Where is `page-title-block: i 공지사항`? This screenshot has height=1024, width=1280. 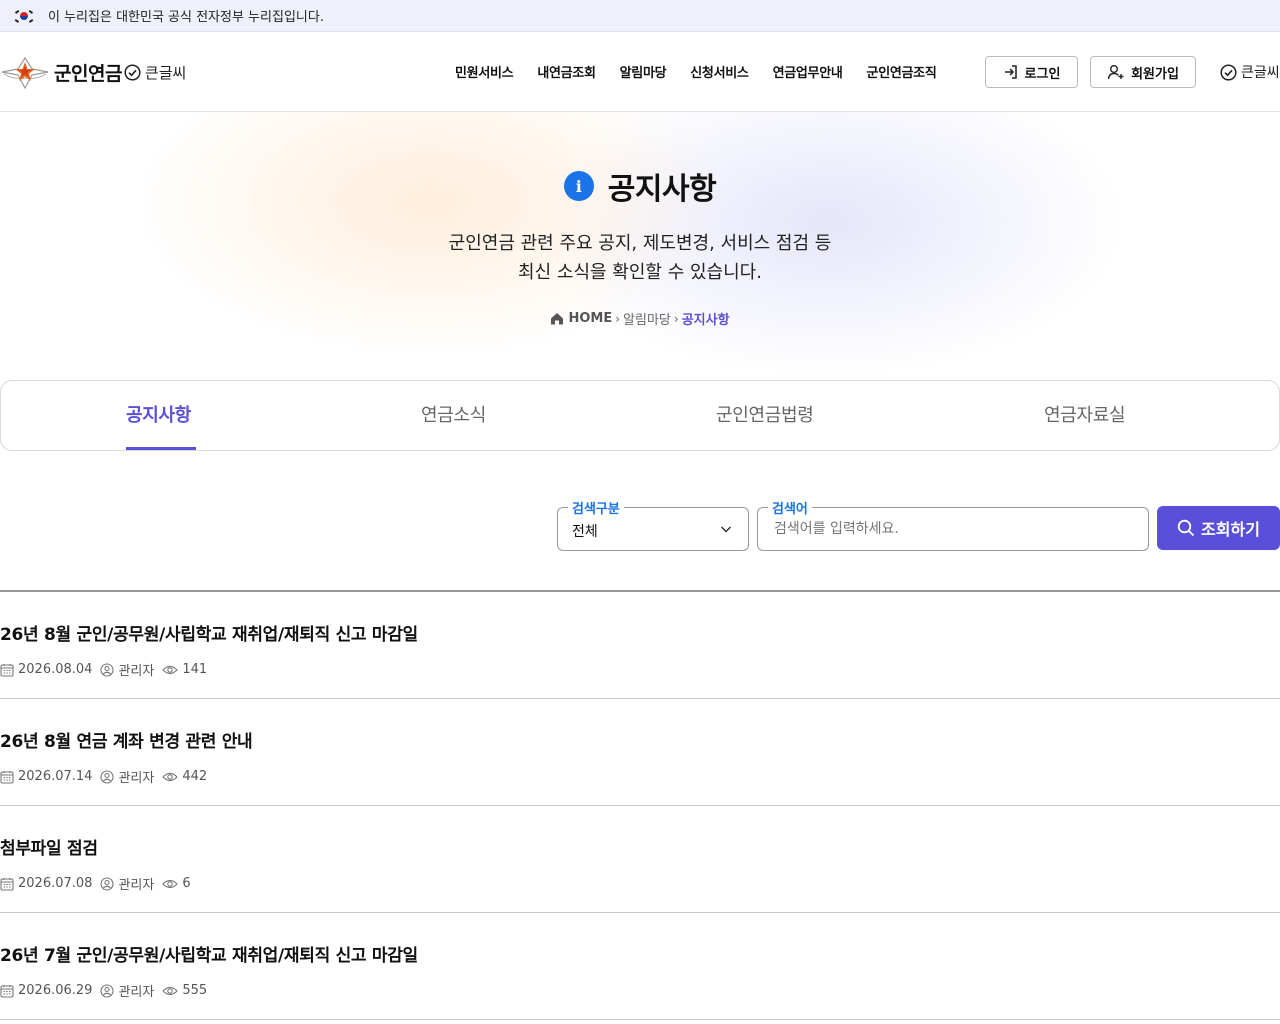 page-title-block: i 공지사항 is located at coordinates (640, 186).